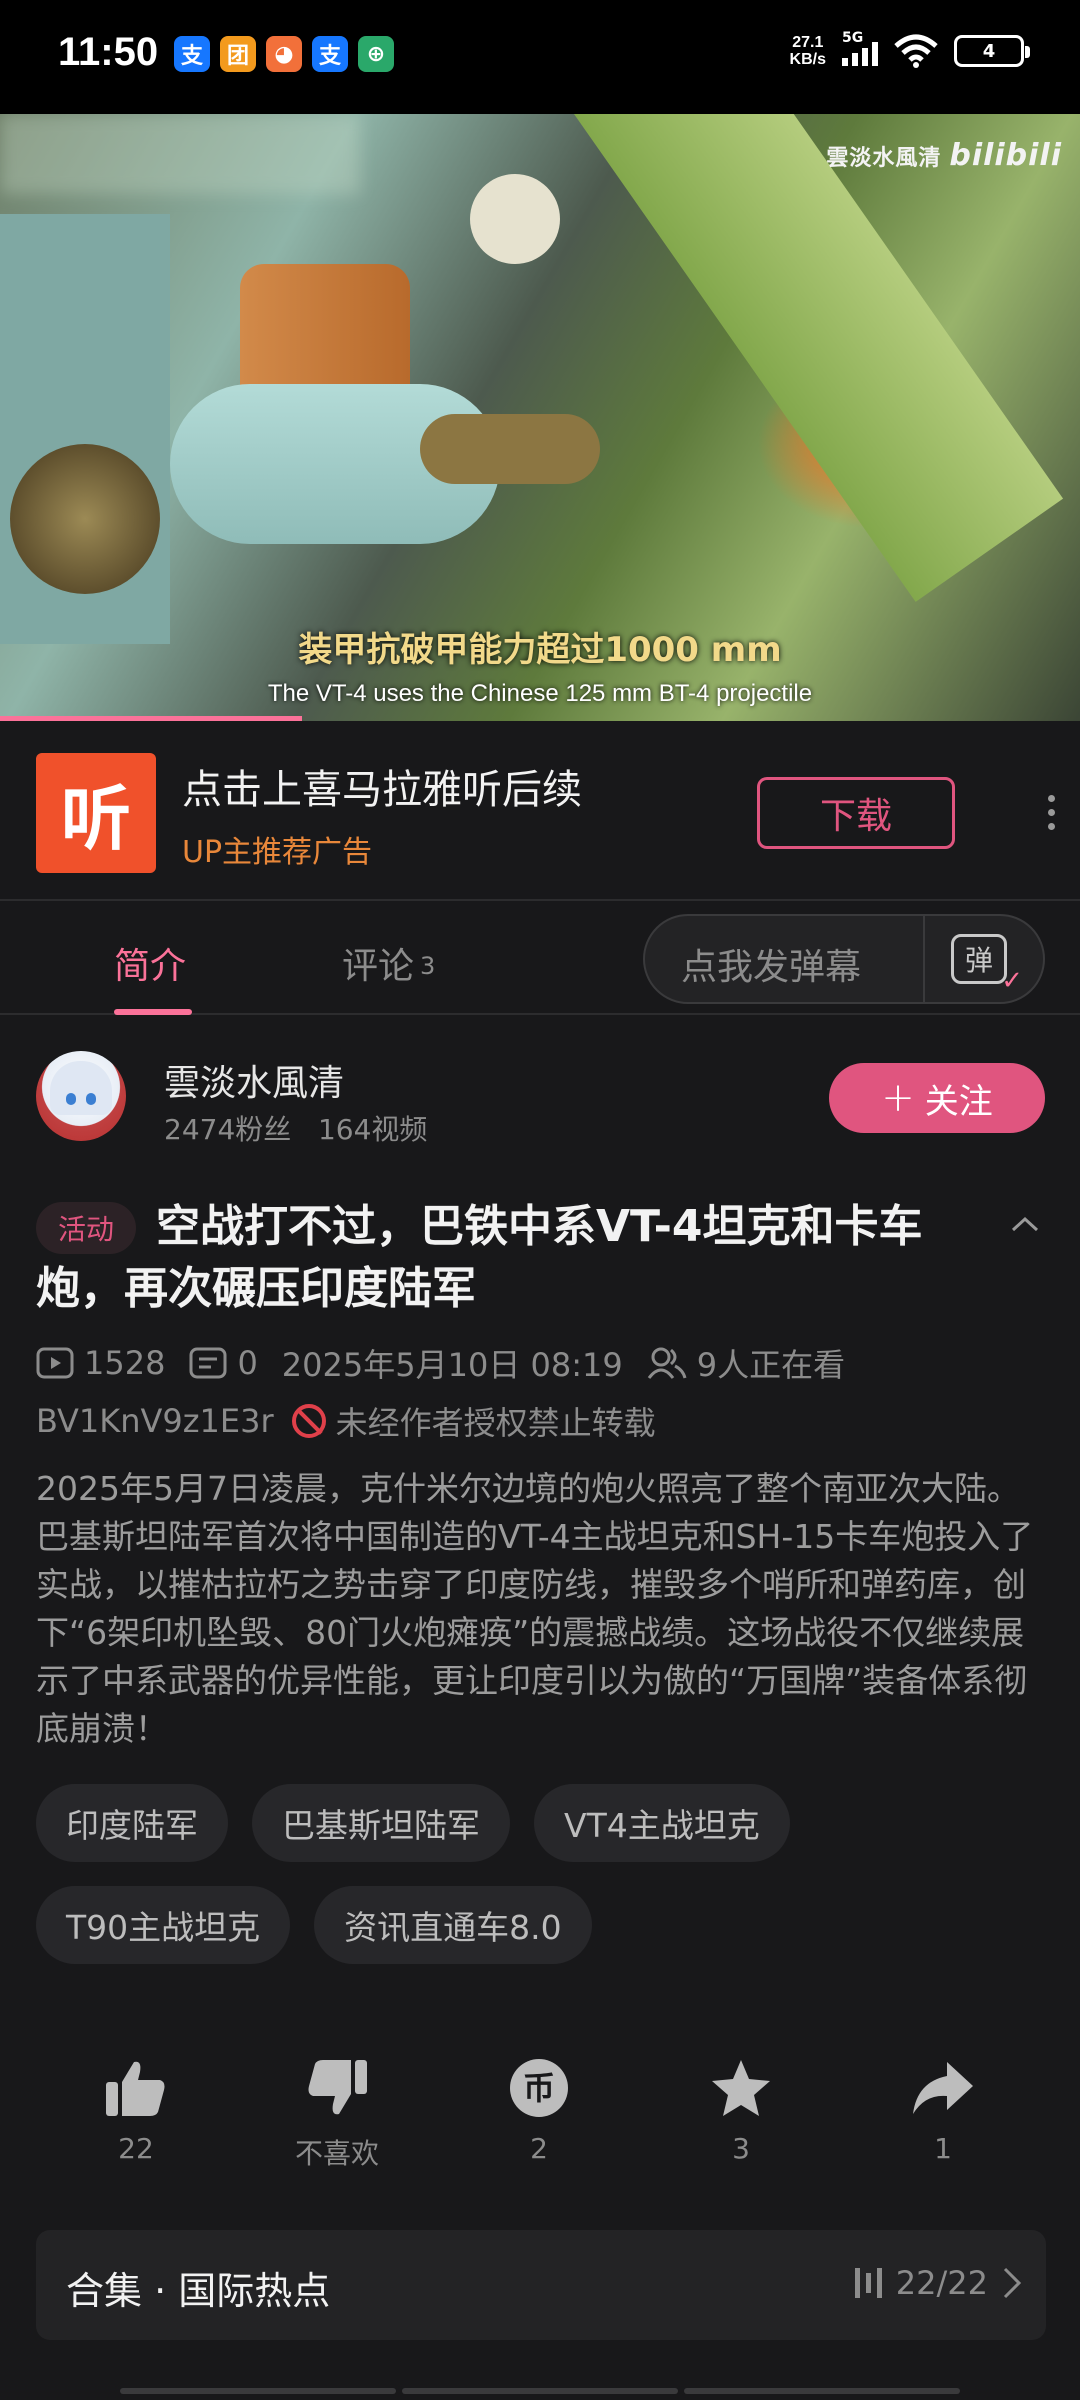 The width and height of the screenshot is (1080, 2400). I want to click on plus-icon: +, so click(898, 1098).